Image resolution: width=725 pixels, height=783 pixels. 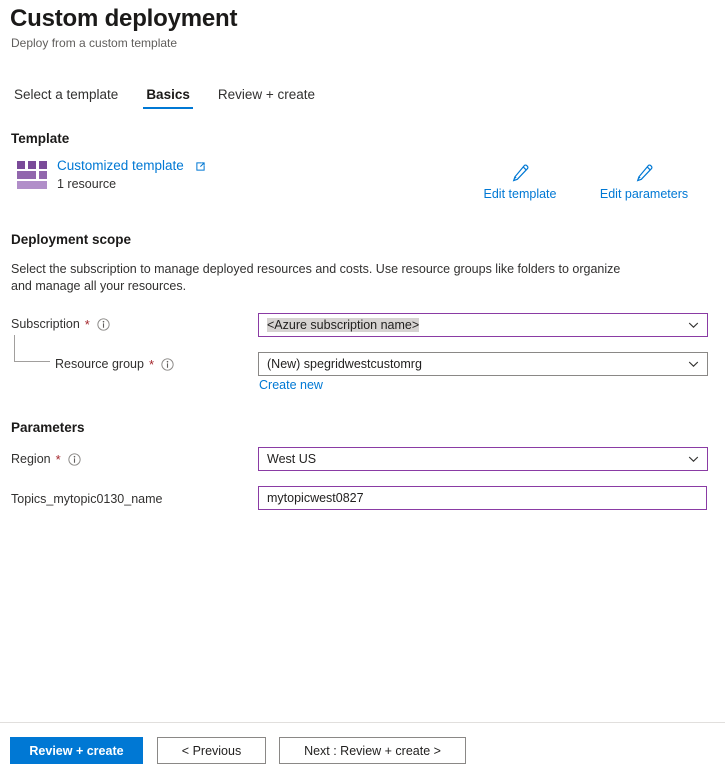 I want to click on edit-template-button: Edit template, so click(x=520, y=182).